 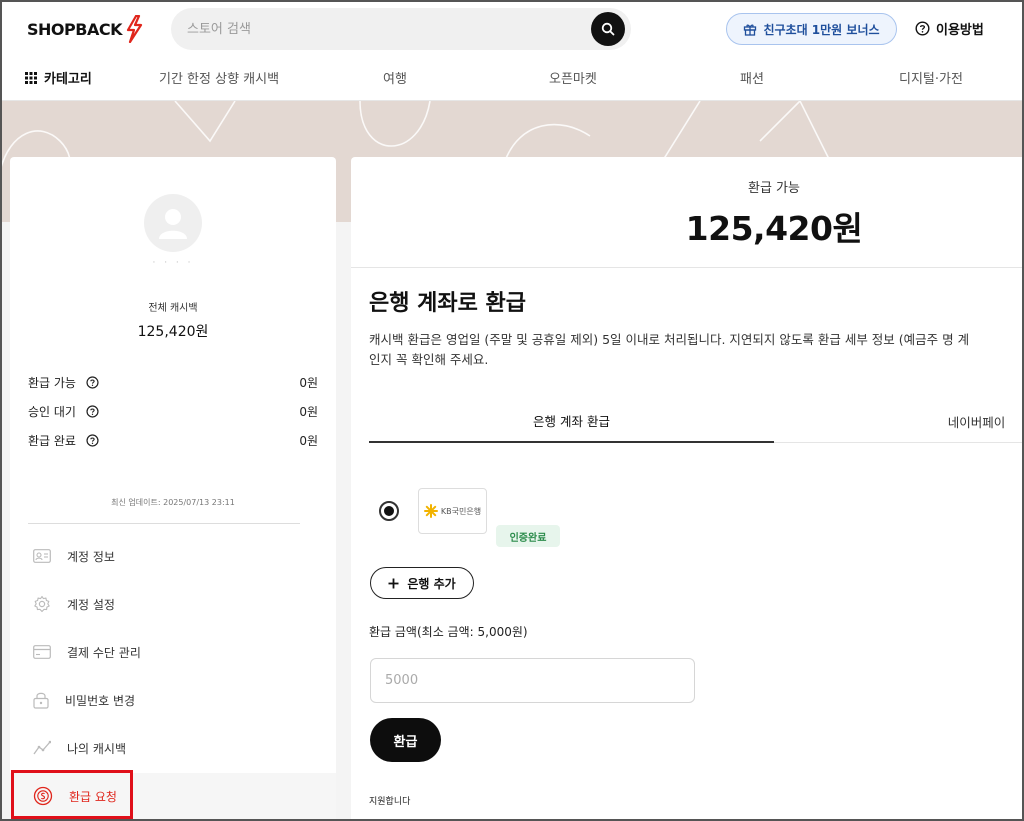 I want to click on search-button, so click(x=608, y=29).